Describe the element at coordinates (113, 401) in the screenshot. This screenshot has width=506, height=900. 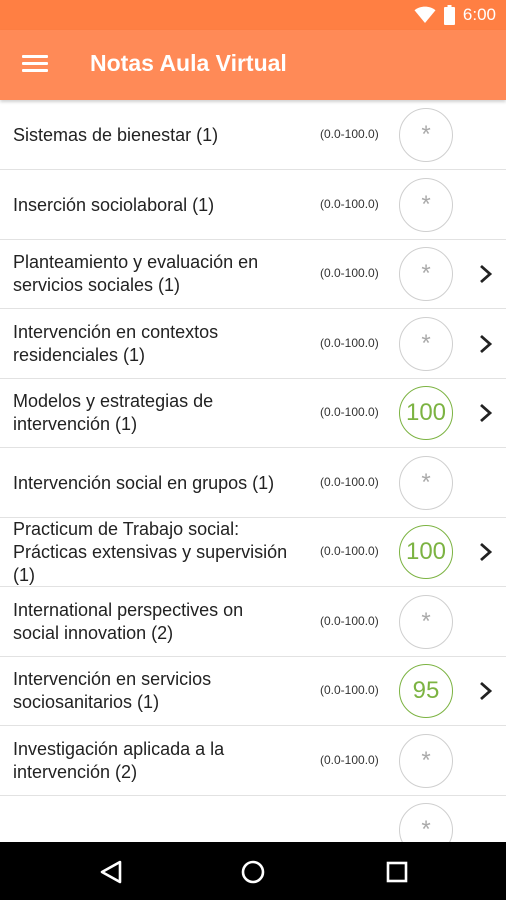
I see `course-name-line: Modelos y estrategias de` at that location.